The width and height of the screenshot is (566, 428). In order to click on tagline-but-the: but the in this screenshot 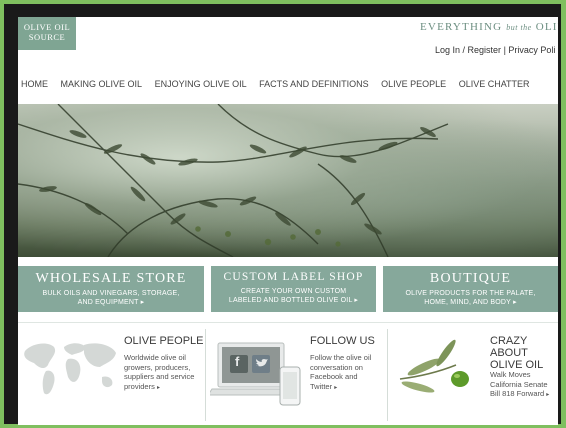, I will do `click(519, 27)`.